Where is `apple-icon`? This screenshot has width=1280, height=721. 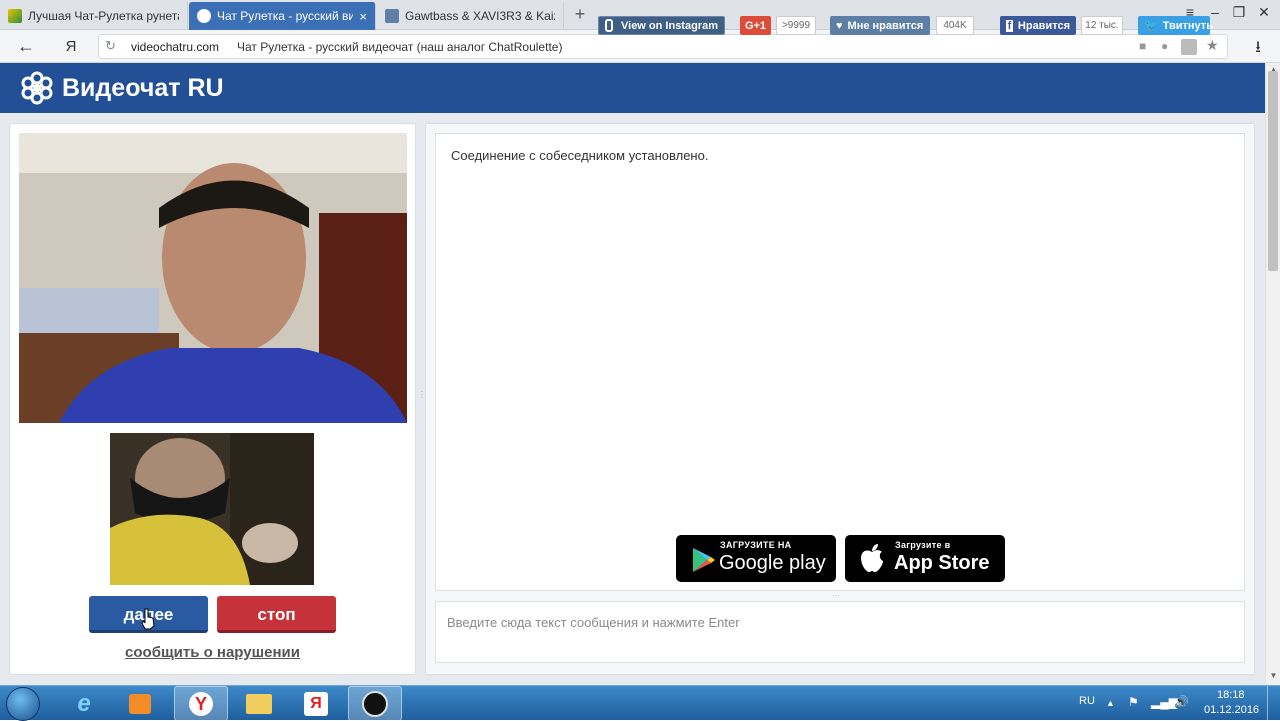
apple-icon is located at coordinates (872, 558).